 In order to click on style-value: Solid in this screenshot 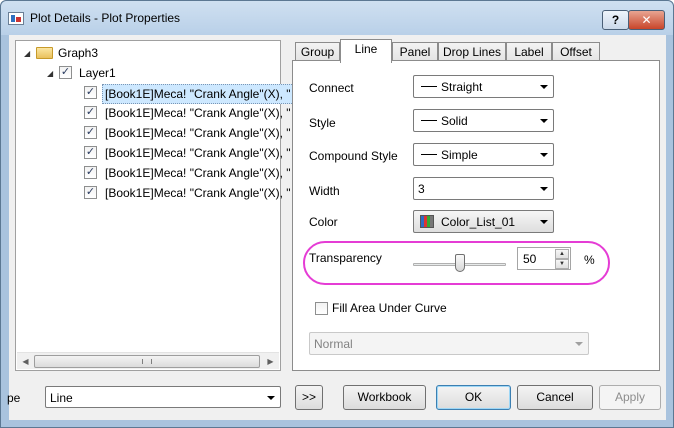, I will do `click(454, 121)`.